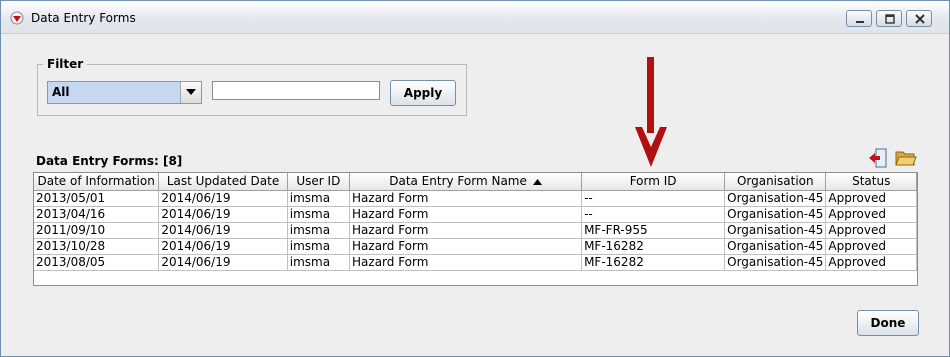  What do you see at coordinates (651, 112) in the screenshot?
I see `annotation-arrow` at bounding box center [651, 112].